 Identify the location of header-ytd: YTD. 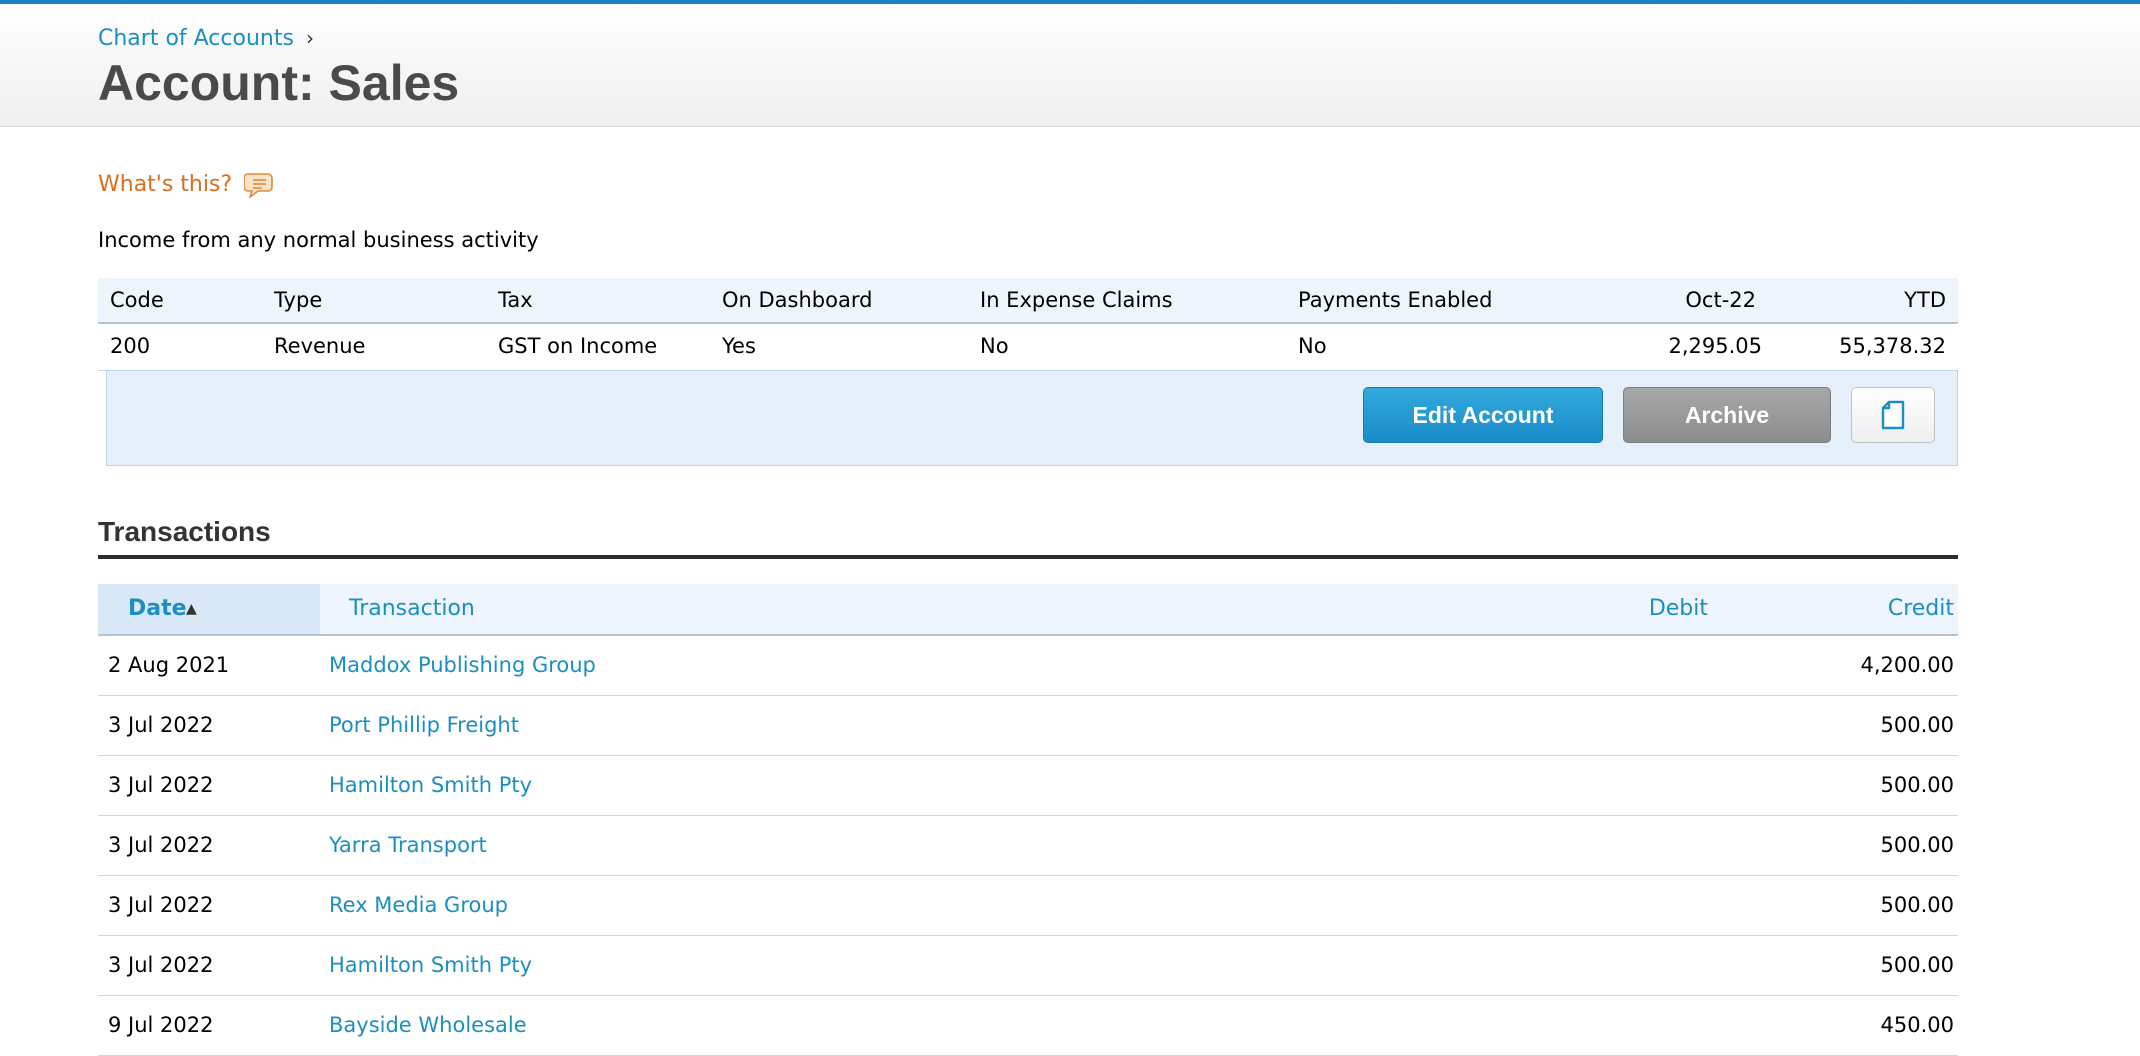
(1925, 300).